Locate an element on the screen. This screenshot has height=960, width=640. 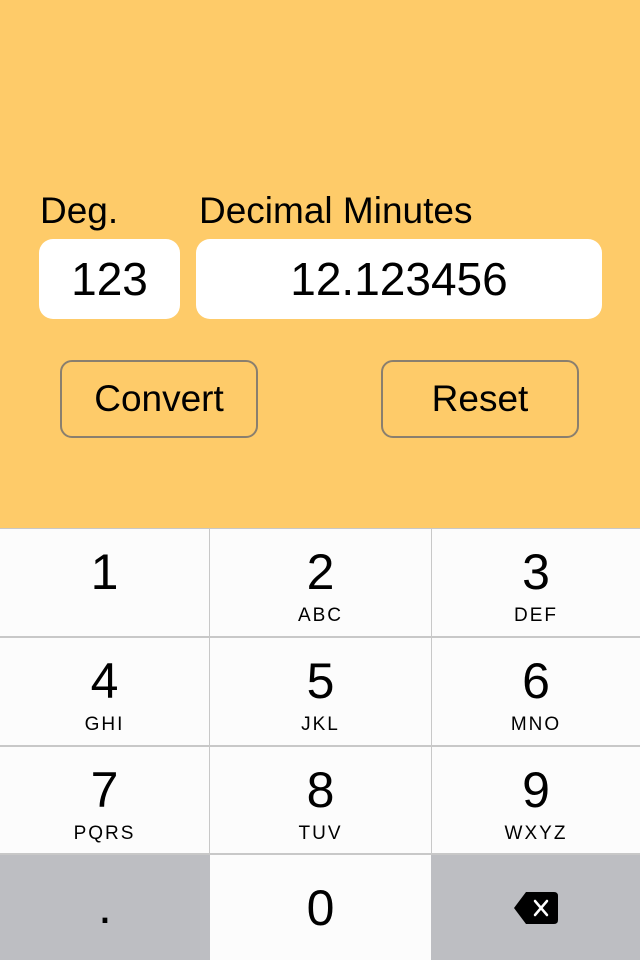
key-digit: 3 is located at coordinates (536, 572).